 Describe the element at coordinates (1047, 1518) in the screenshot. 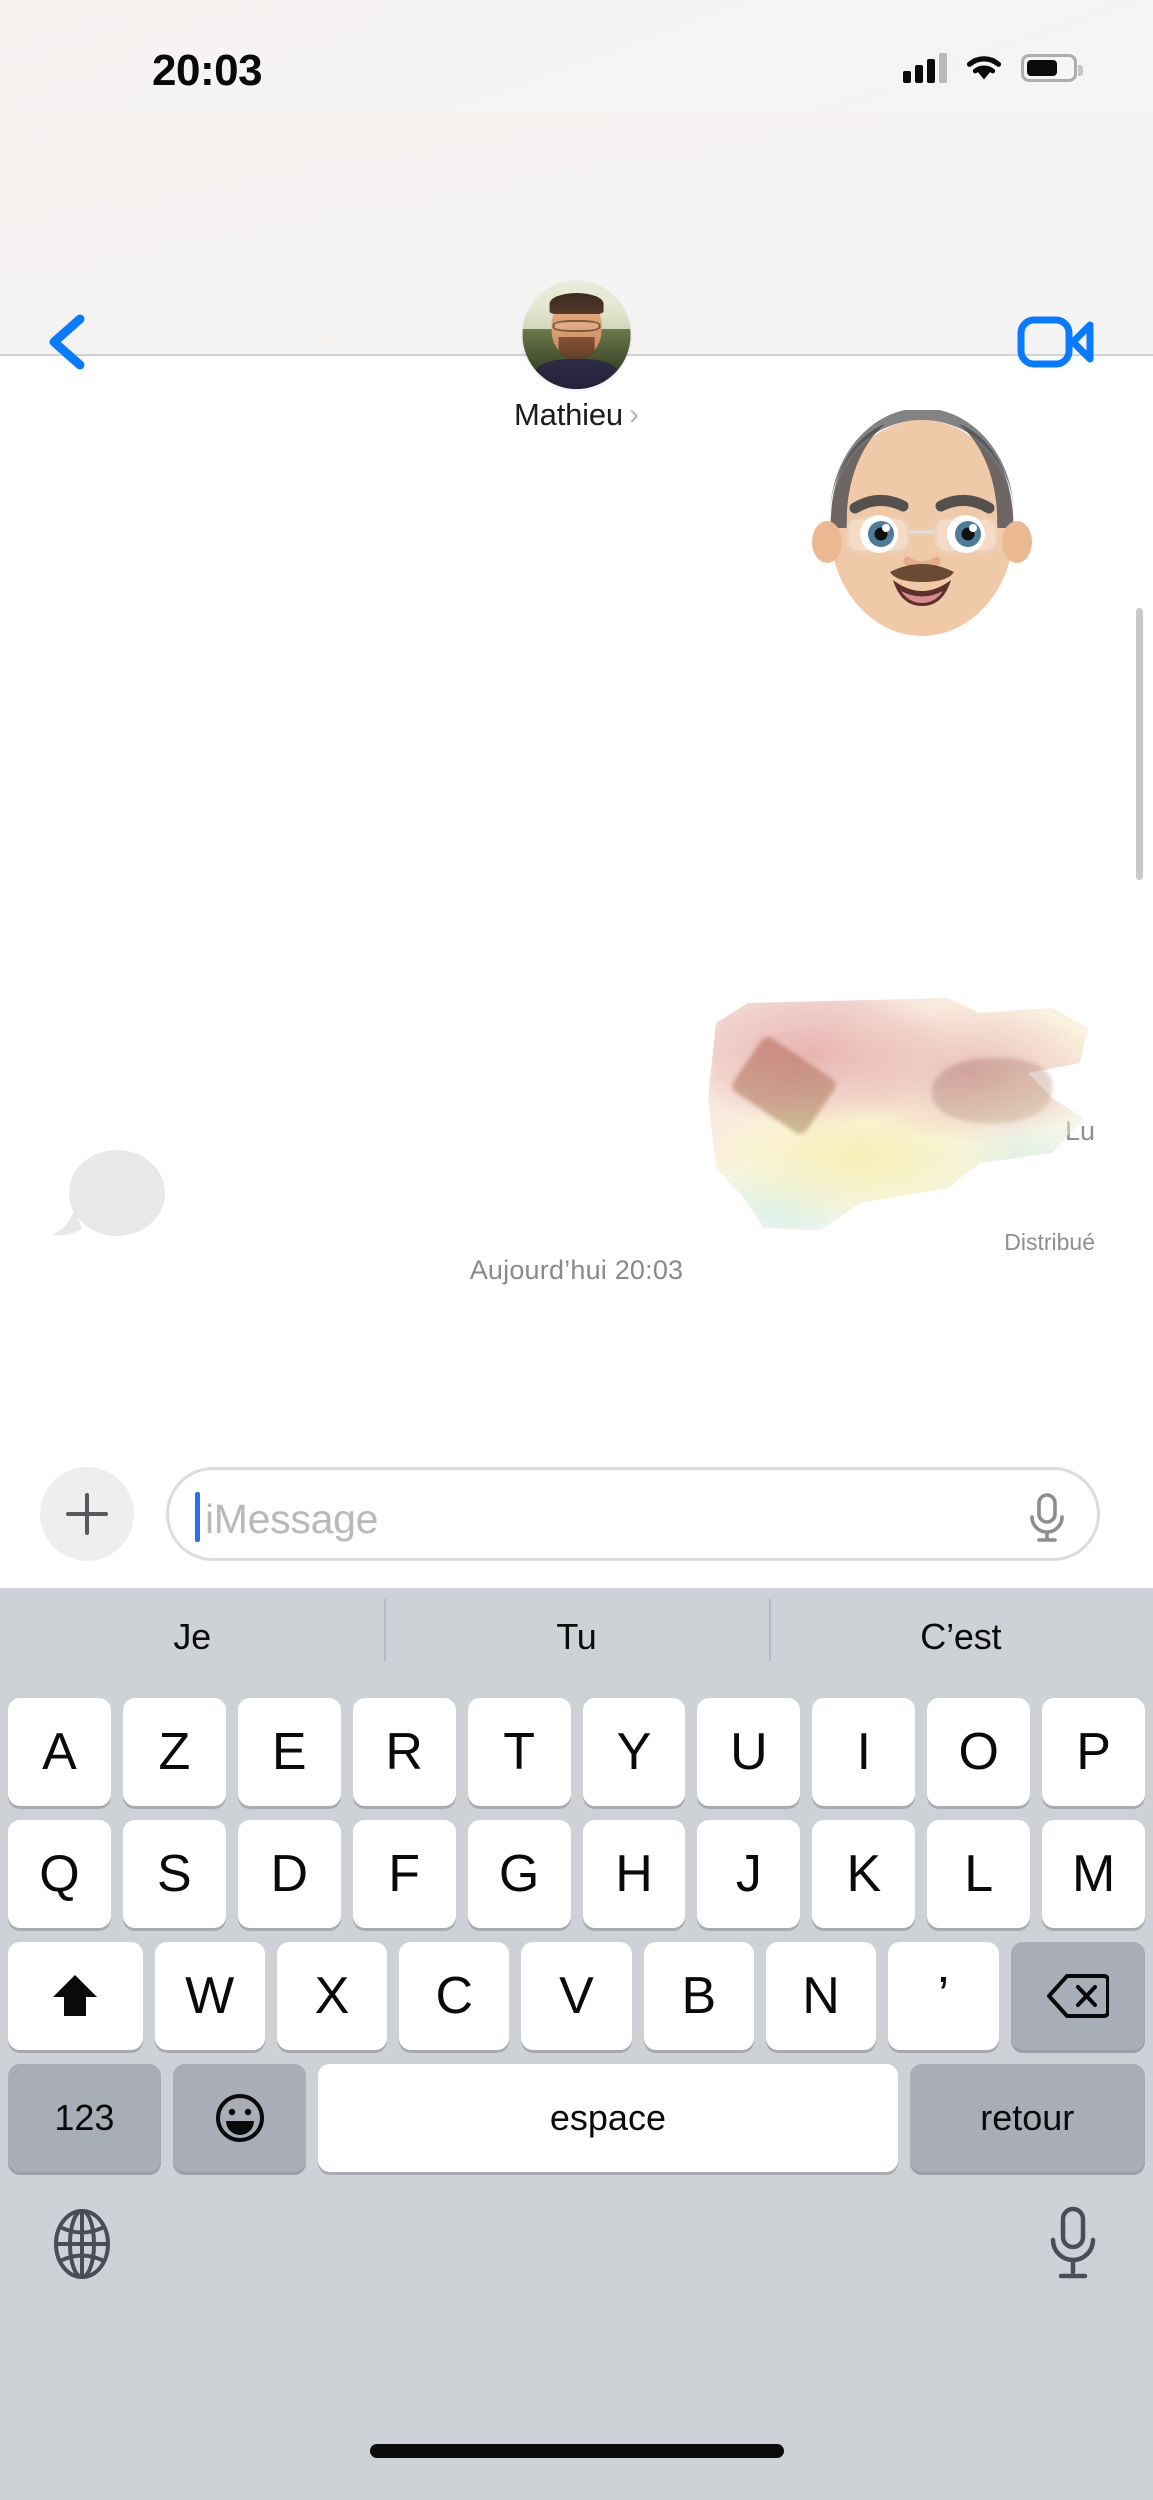

I see `microphone-icon` at that location.